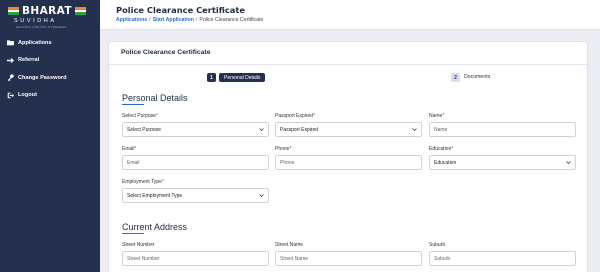  Describe the element at coordinates (455, 77) in the screenshot. I see `step-2-number: 2` at that location.